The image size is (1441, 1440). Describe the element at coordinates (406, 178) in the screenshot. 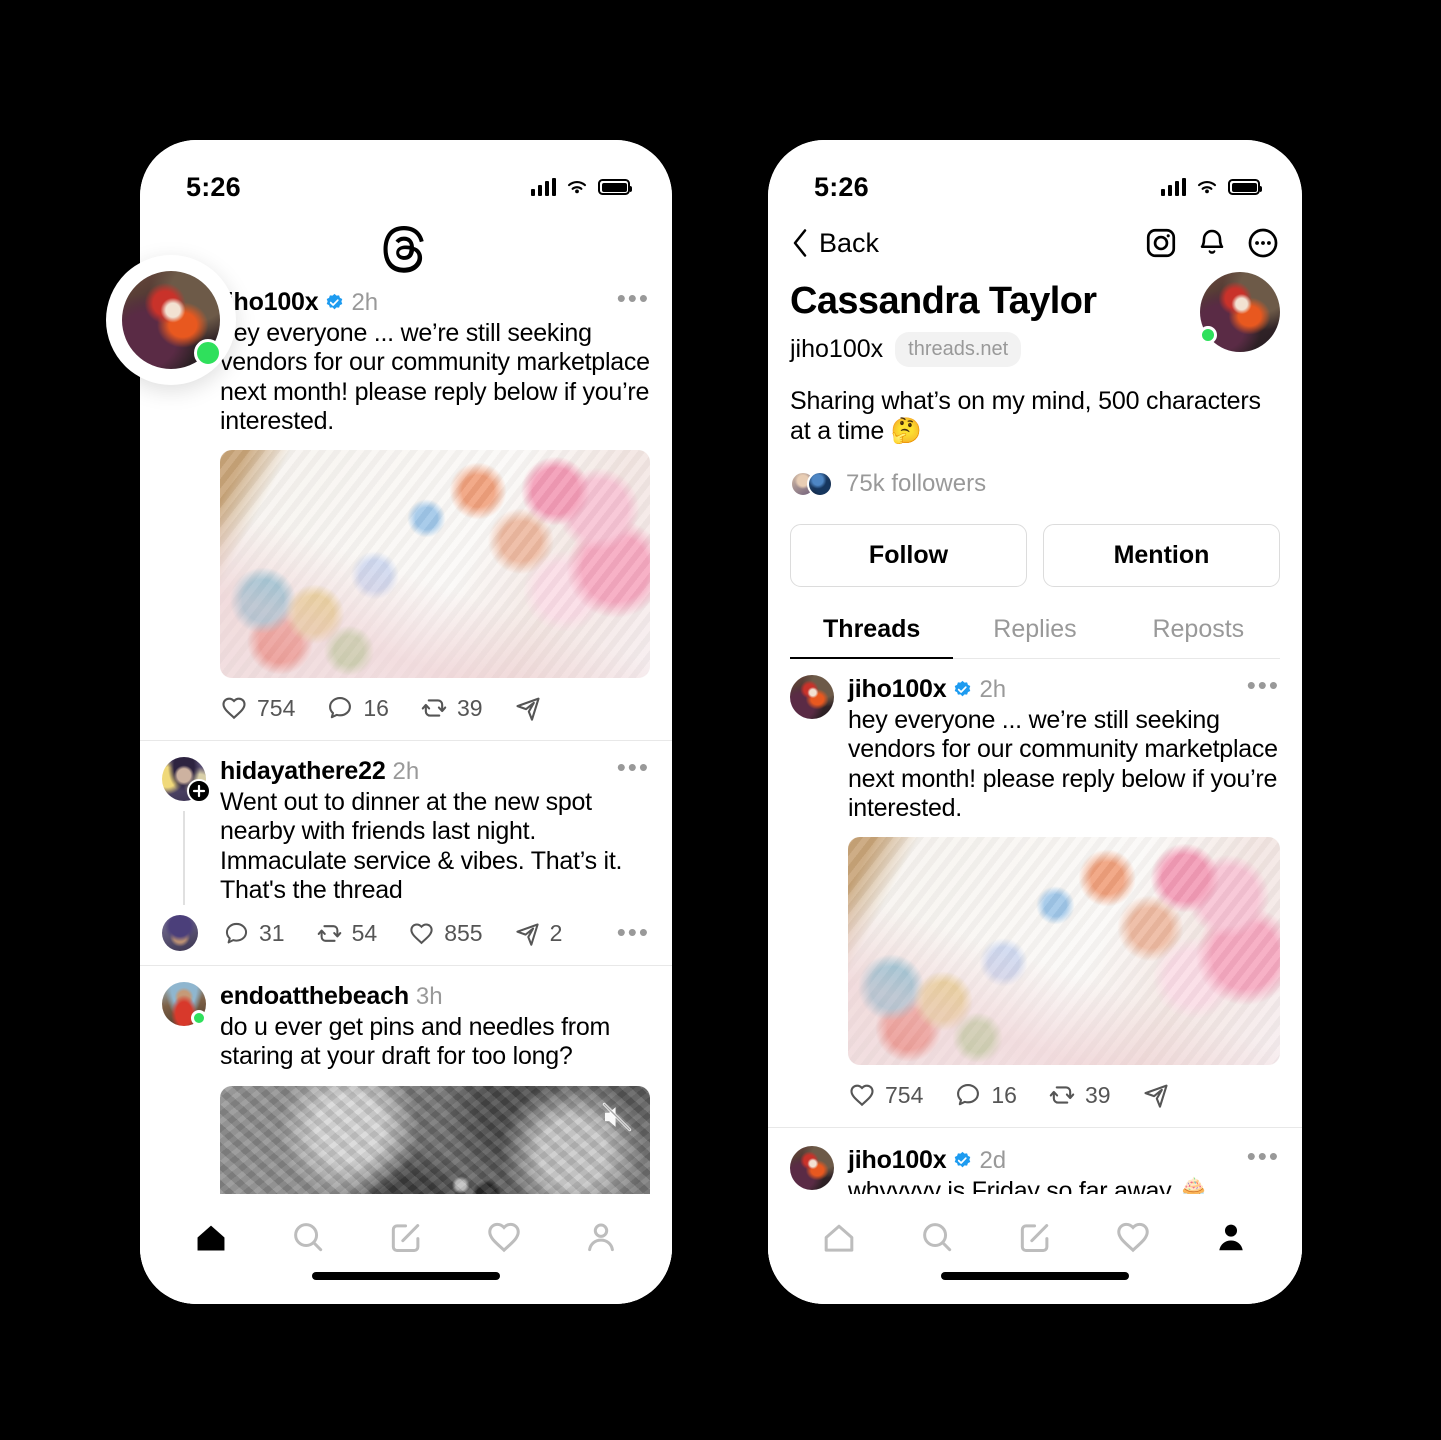

I see `left-status-bar: 5:26` at that location.